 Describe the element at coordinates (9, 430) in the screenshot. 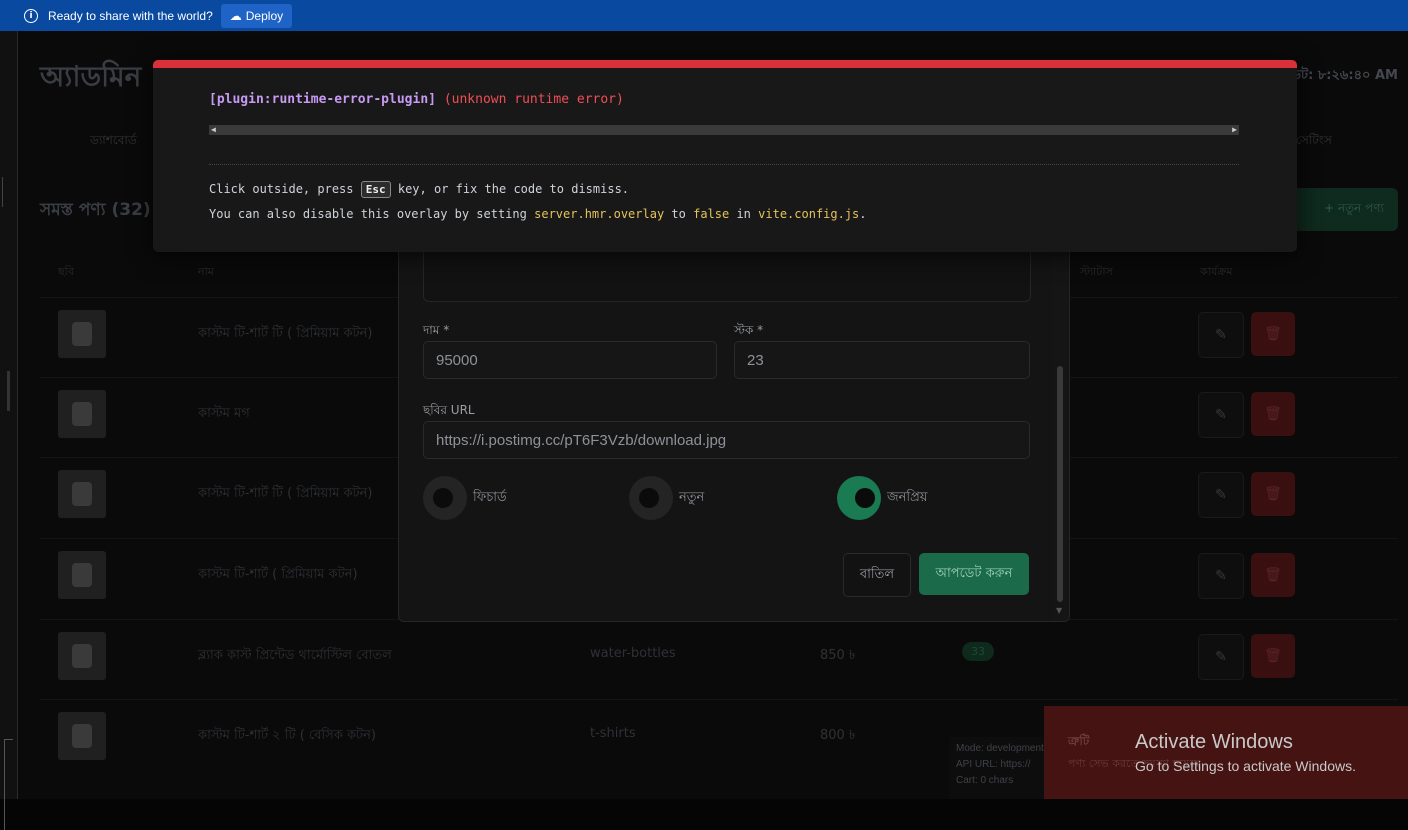

I see `left-edge-panel` at that location.